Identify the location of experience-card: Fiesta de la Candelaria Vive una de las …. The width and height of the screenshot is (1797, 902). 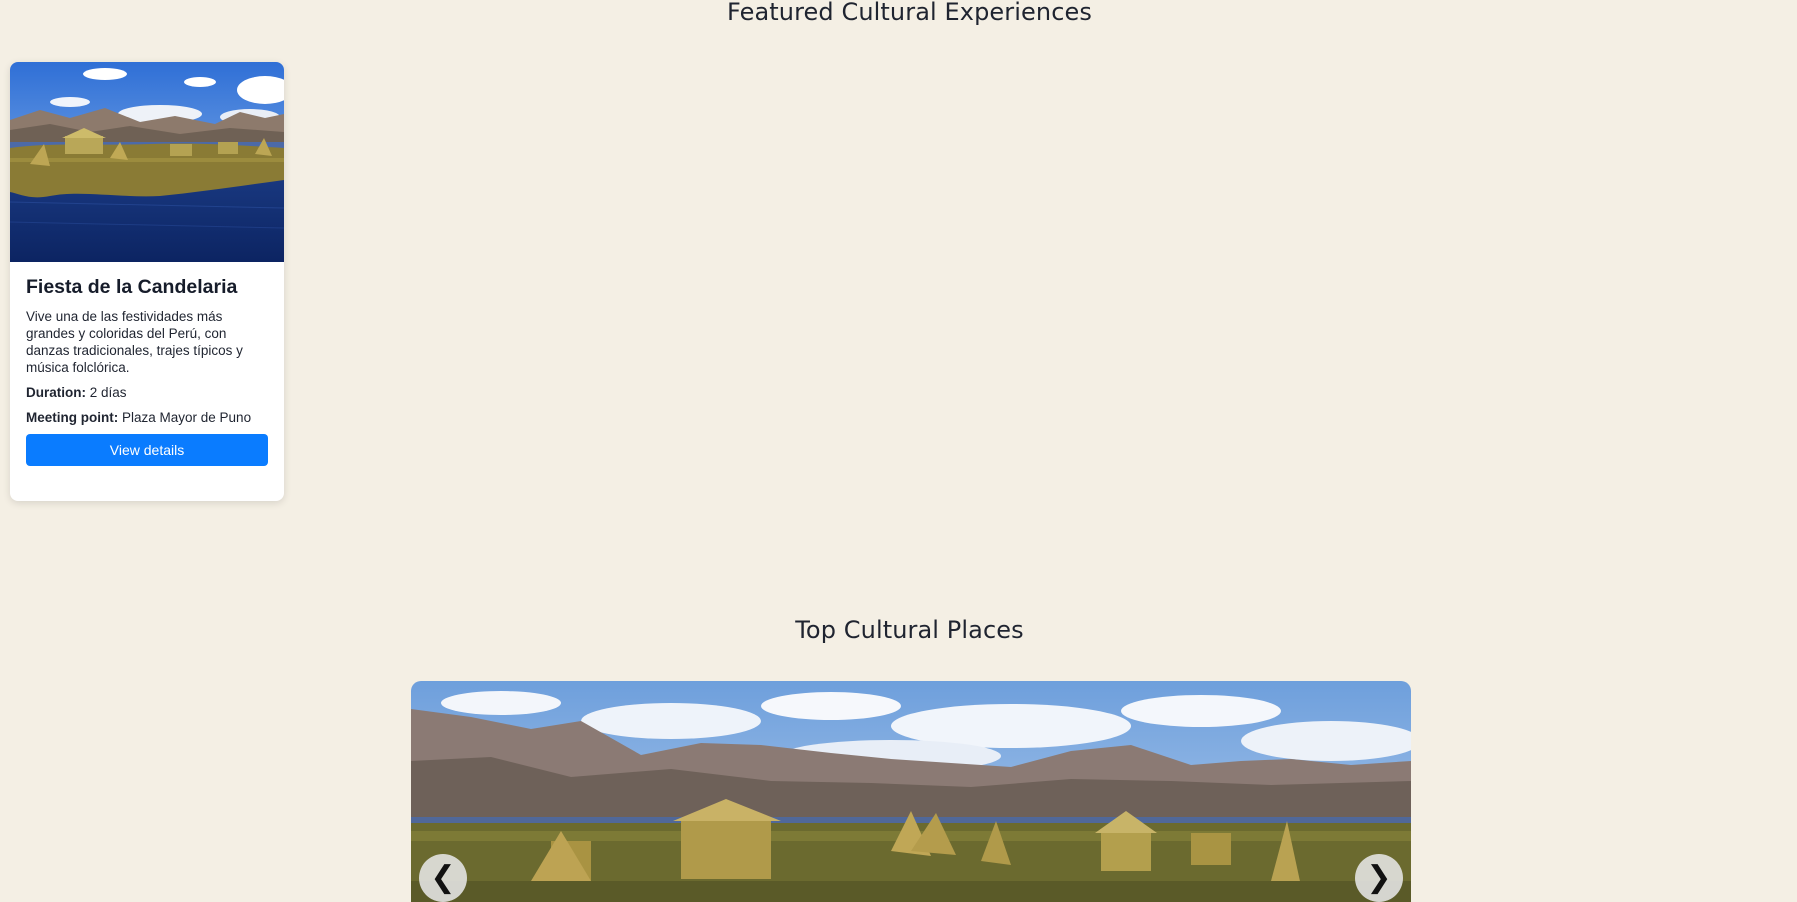
(147, 281).